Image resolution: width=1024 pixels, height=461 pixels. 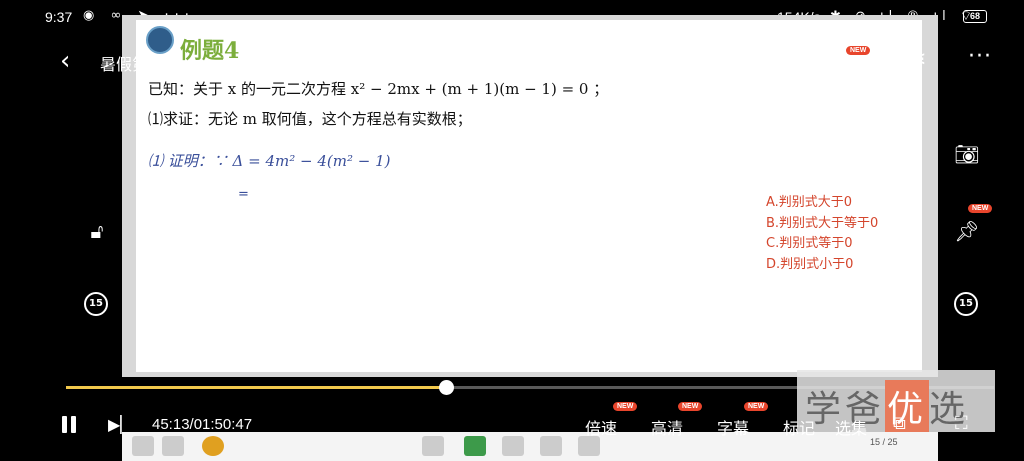 I want to click on handwritten-equals: =, so click(x=243, y=194).